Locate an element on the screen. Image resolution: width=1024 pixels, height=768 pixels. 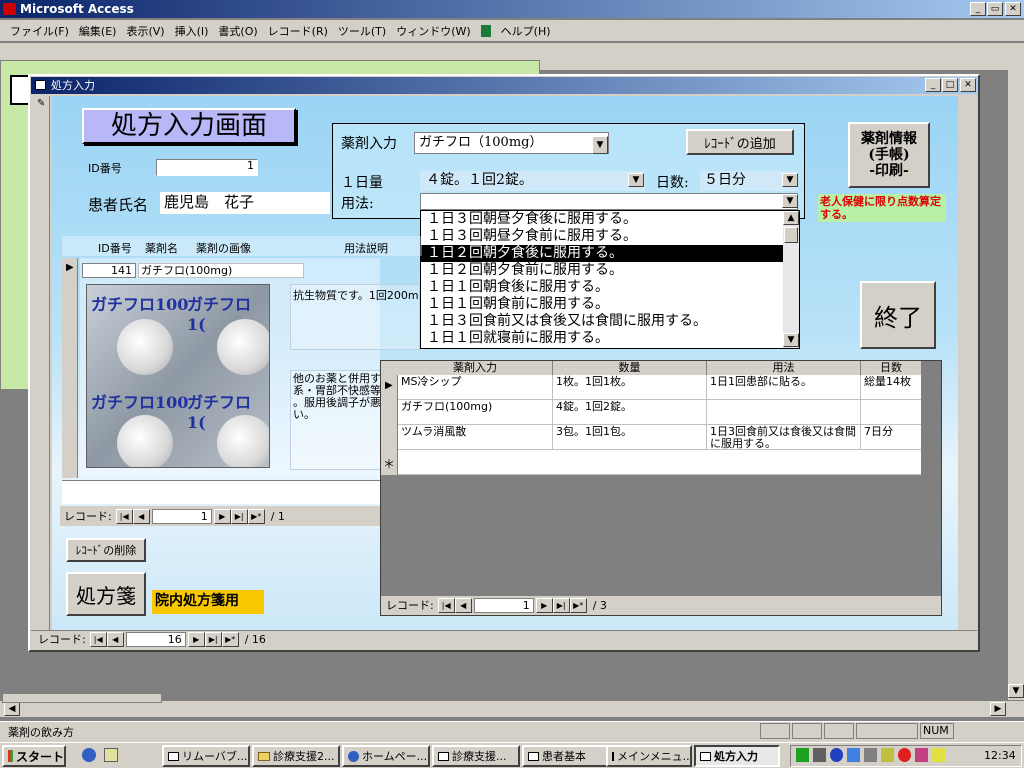
usage-option: １日３回食前又は食後又は食間に服用する。 is located at coordinates (610, 321).